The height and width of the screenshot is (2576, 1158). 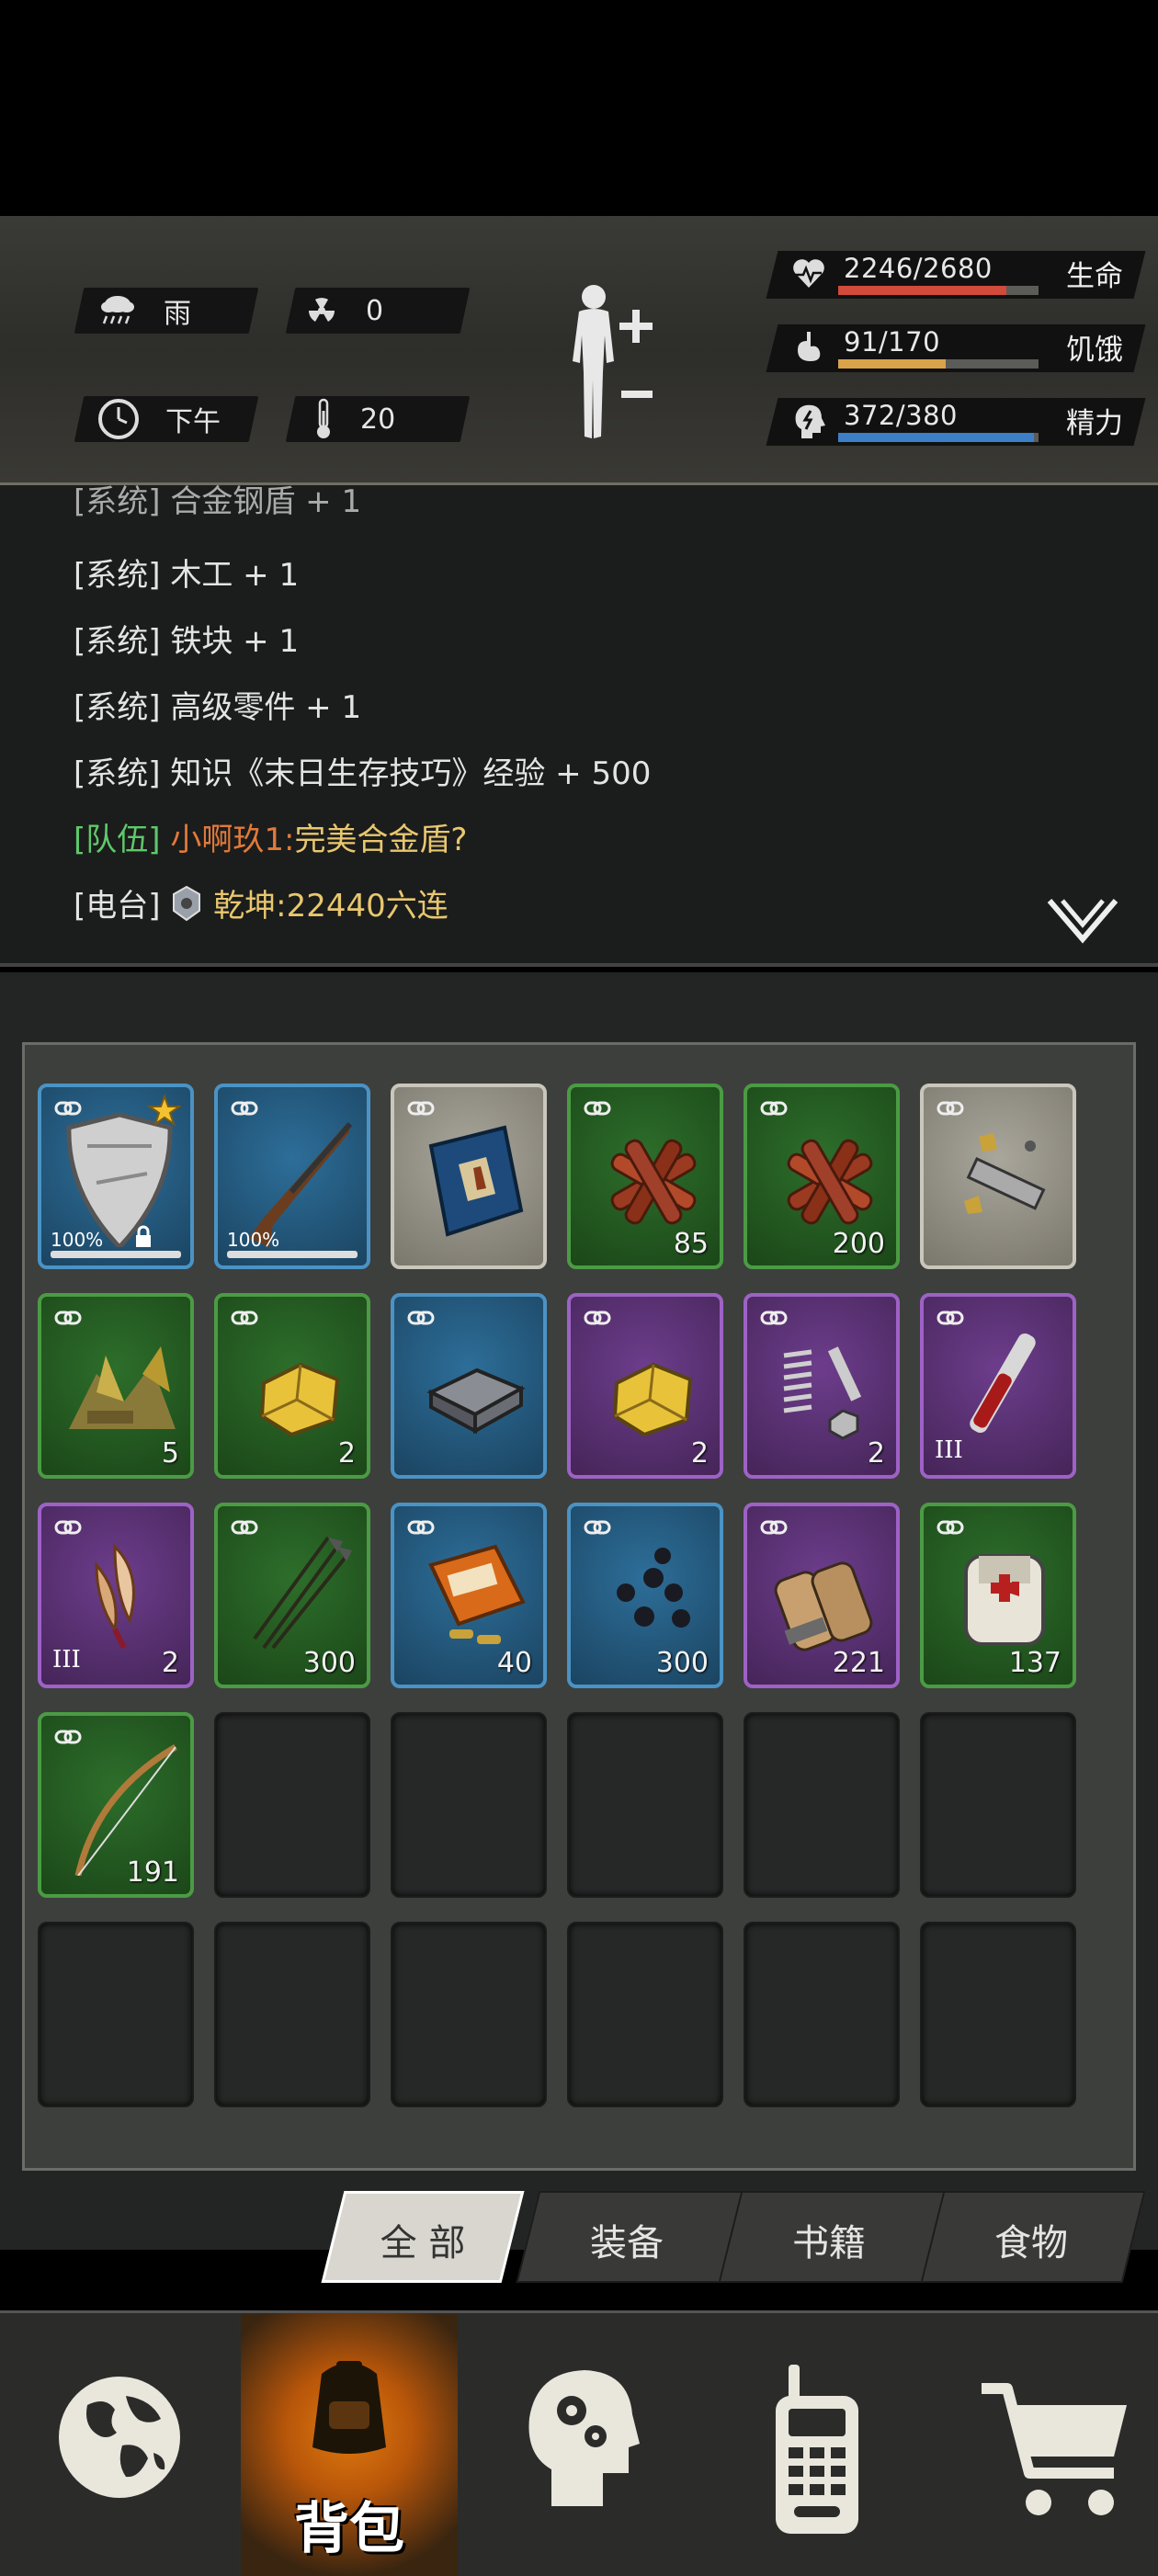 I want to click on body-figure-icon, so click(x=613, y=361).